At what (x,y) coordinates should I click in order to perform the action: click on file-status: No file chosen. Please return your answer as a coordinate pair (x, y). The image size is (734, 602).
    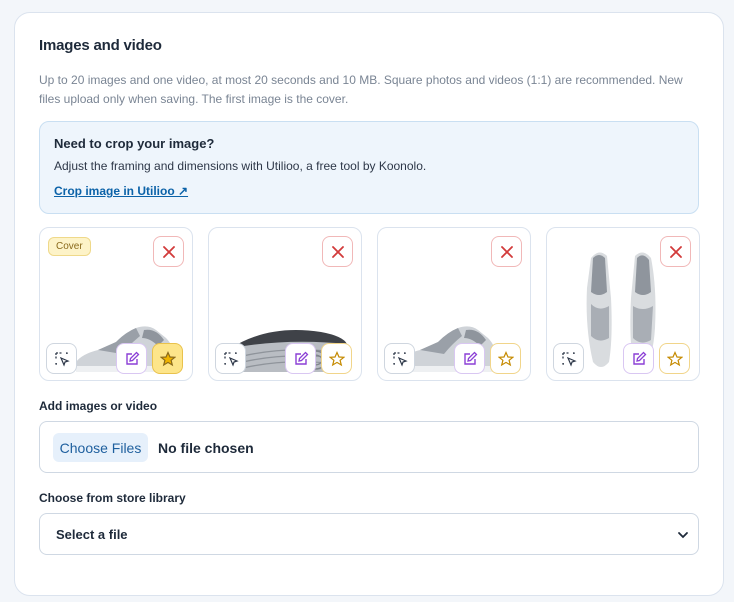
    Looking at the image, I should click on (206, 448).